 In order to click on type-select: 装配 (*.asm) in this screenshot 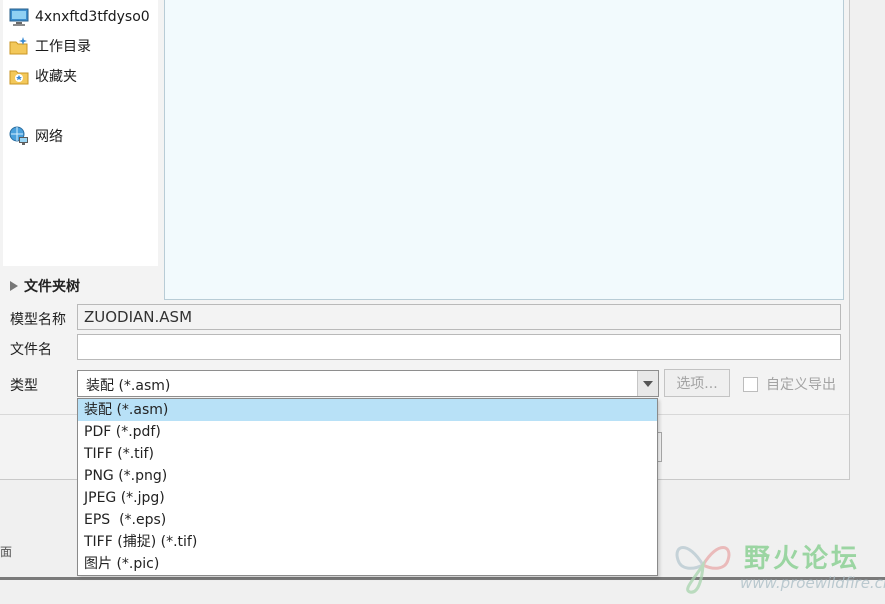, I will do `click(368, 383)`.